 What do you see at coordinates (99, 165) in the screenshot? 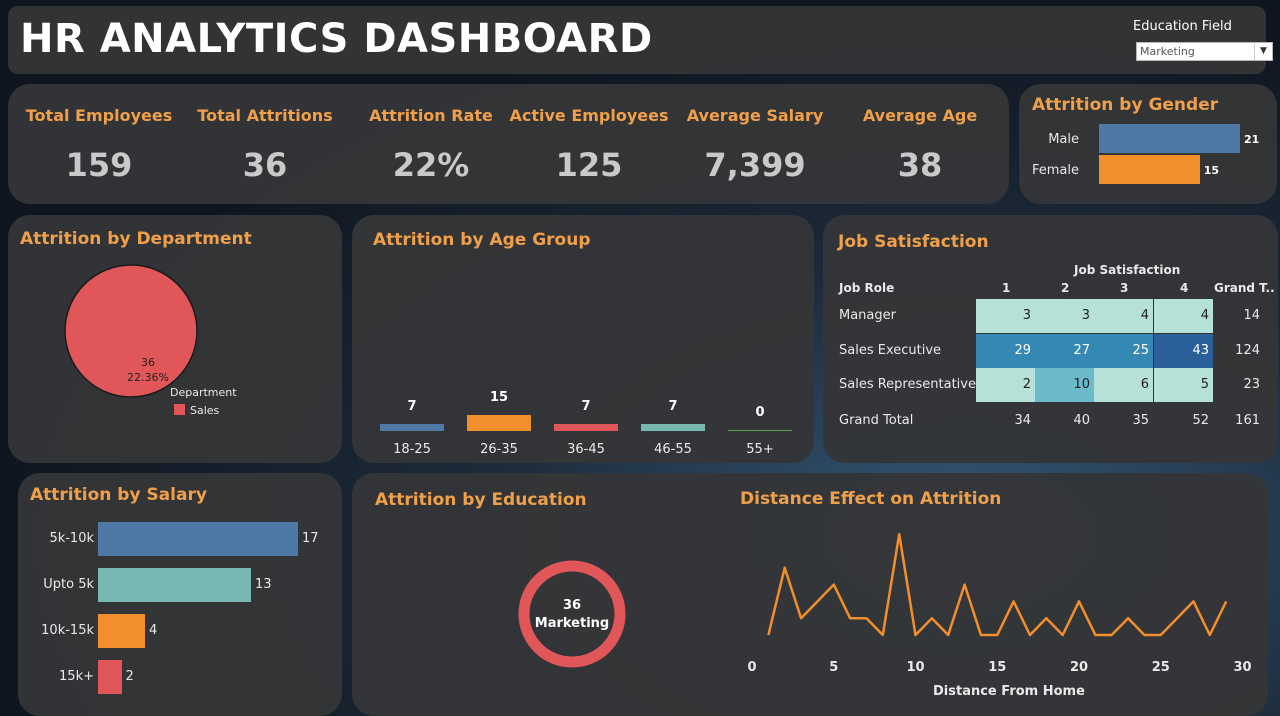
I see `kpi-value: 159` at bounding box center [99, 165].